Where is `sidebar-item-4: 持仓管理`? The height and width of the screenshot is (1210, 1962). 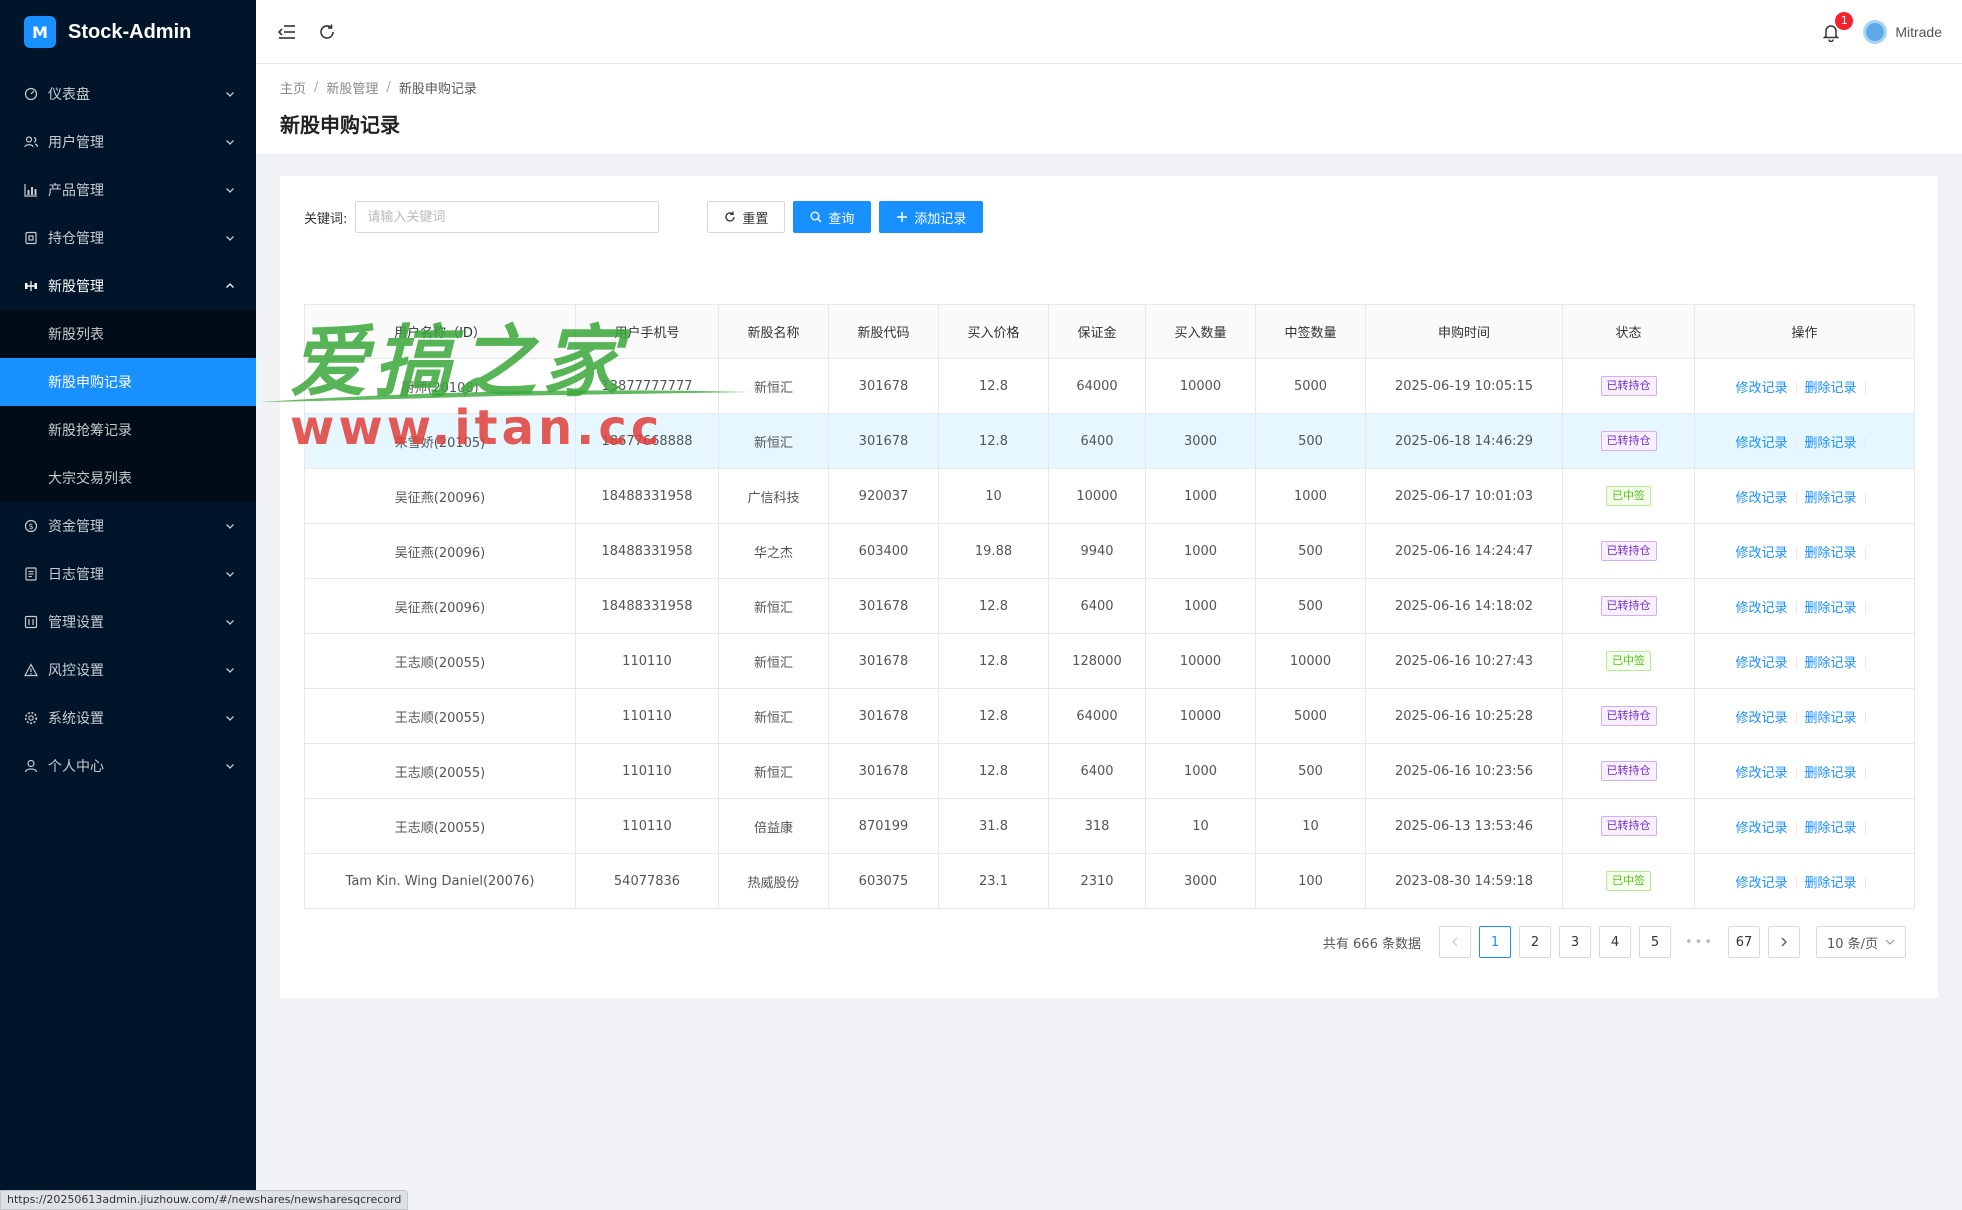 sidebar-item-4: 持仓管理 is located at coordinates (128, 238).